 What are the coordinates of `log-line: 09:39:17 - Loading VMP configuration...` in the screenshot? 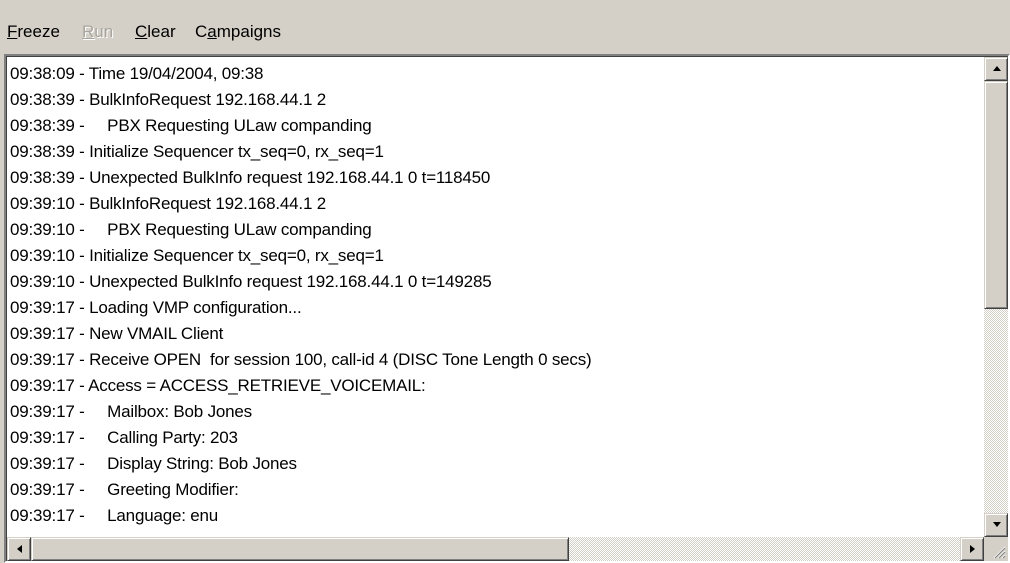 It's located at (156, 307).